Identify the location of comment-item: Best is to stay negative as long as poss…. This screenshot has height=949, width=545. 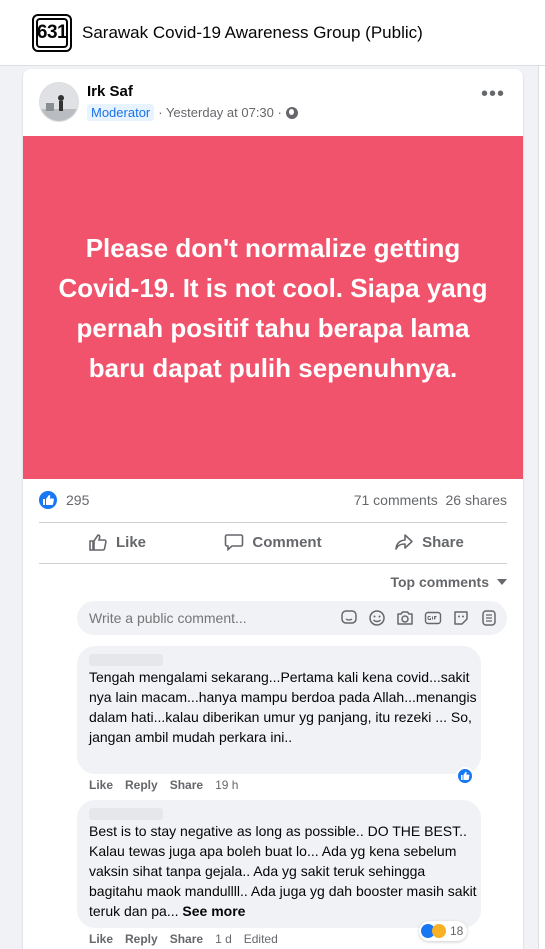
(279, 864).